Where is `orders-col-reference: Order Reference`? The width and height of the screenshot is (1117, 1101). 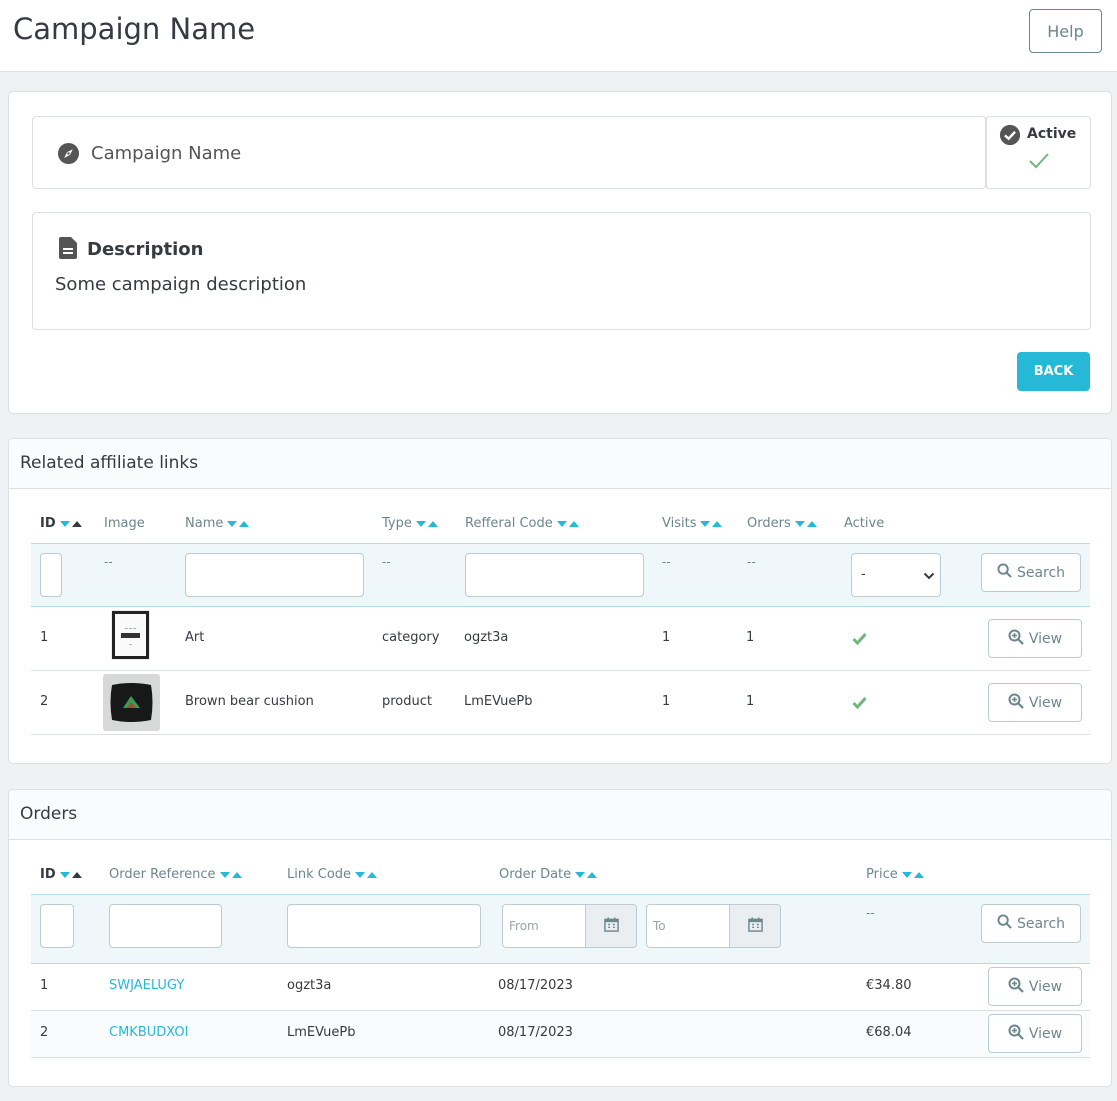 orders-col-reference: Order Reference is located at coordinates (175, 874).